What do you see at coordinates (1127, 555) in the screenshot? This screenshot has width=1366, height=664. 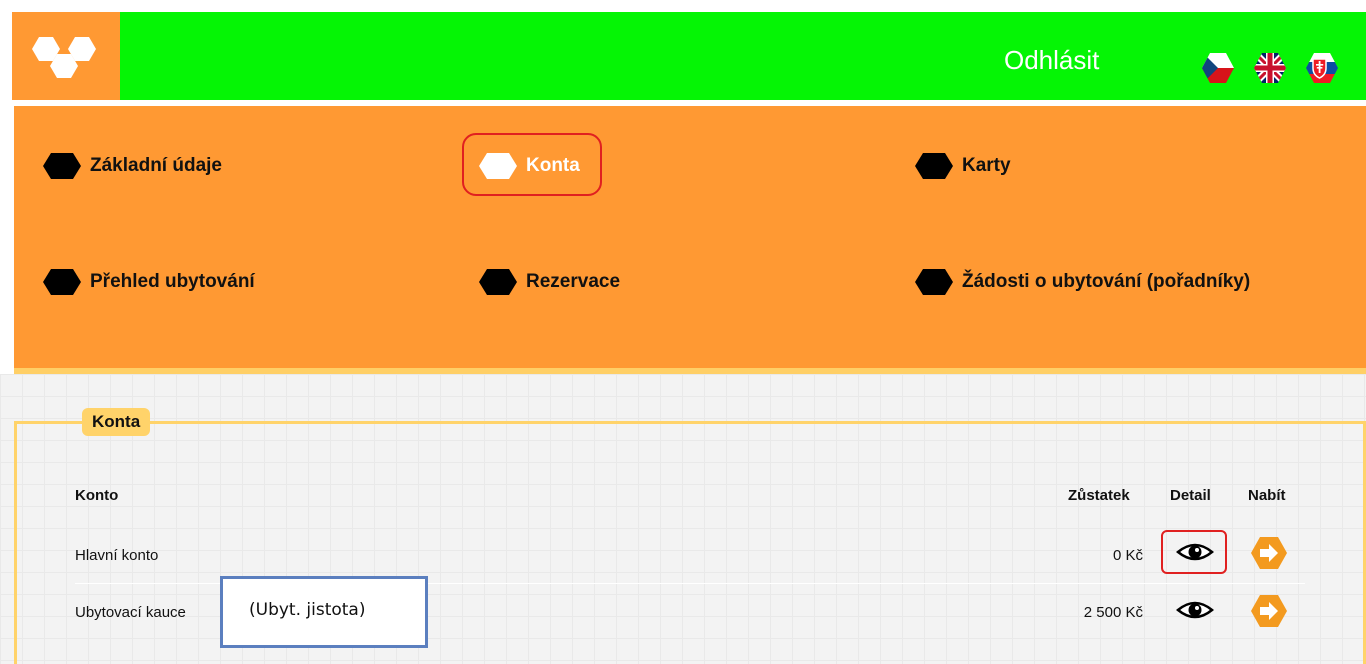 I see `account-balance: 0 Kč` at bounding box center [1127, 555].